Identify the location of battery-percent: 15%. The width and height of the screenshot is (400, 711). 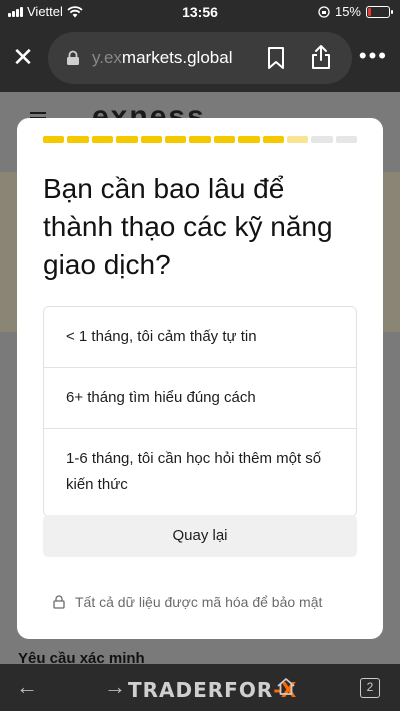
(347, 11).